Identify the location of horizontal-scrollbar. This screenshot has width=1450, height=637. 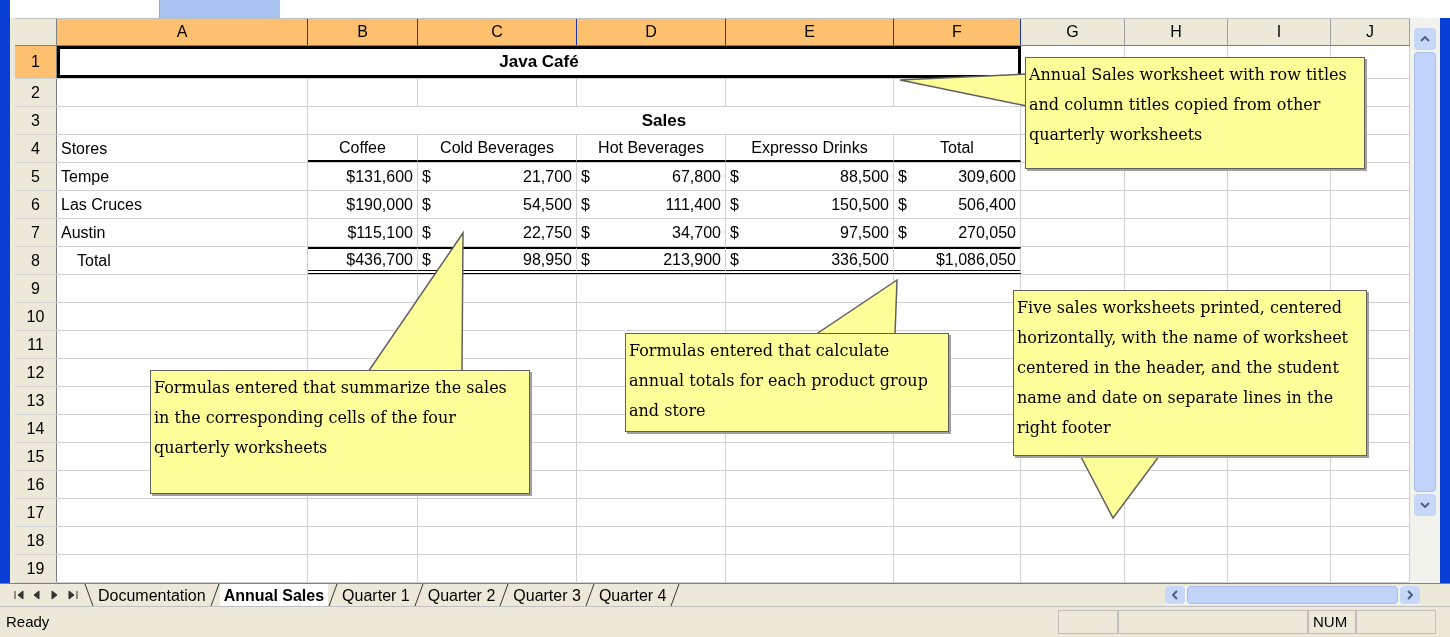
(1292, 595).